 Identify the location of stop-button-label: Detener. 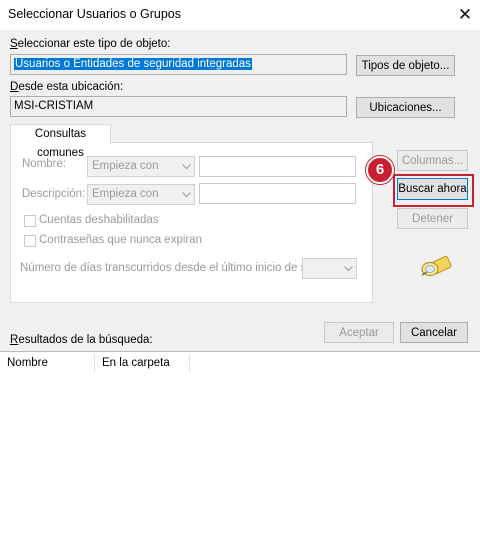
(432, 219).